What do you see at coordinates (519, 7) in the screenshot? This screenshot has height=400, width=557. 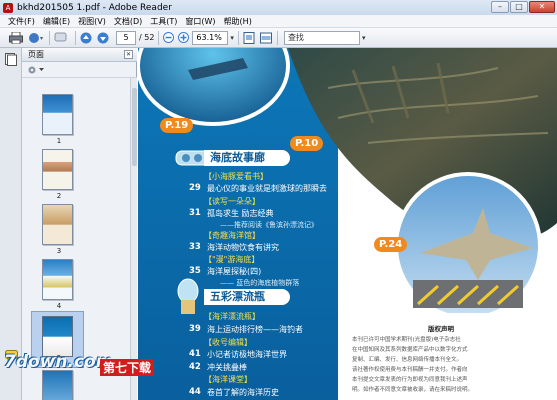 I see `maximize-button: □` at bounding box center [519, 7].